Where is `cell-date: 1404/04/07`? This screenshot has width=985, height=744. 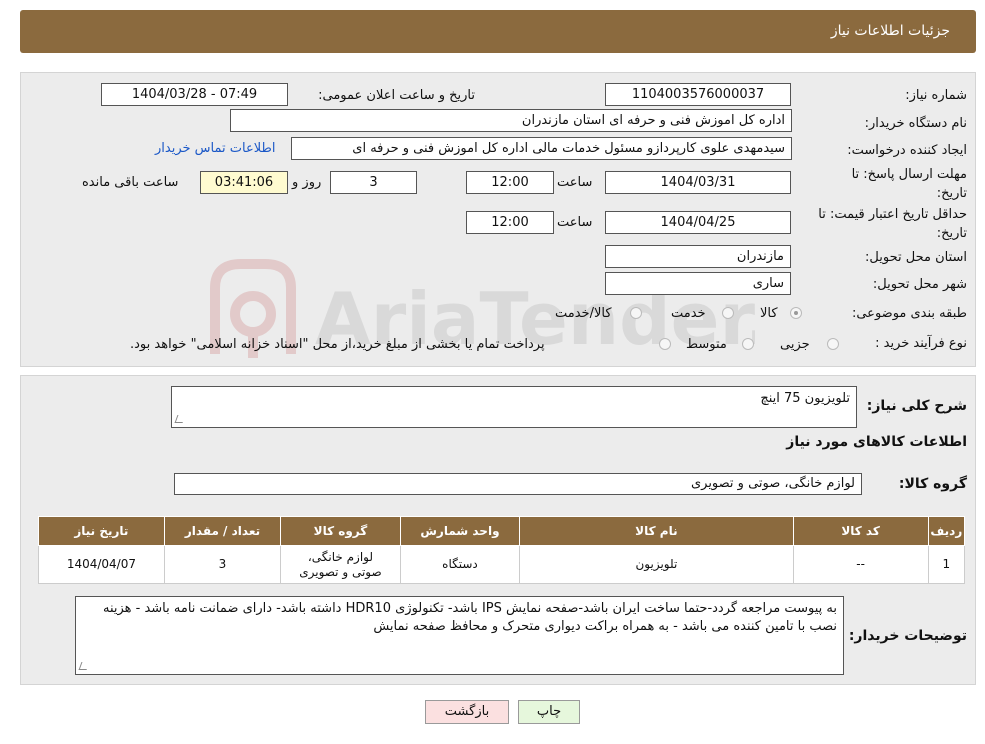
cell-date: 1404/04/07 is located at coordinates (101, 564).